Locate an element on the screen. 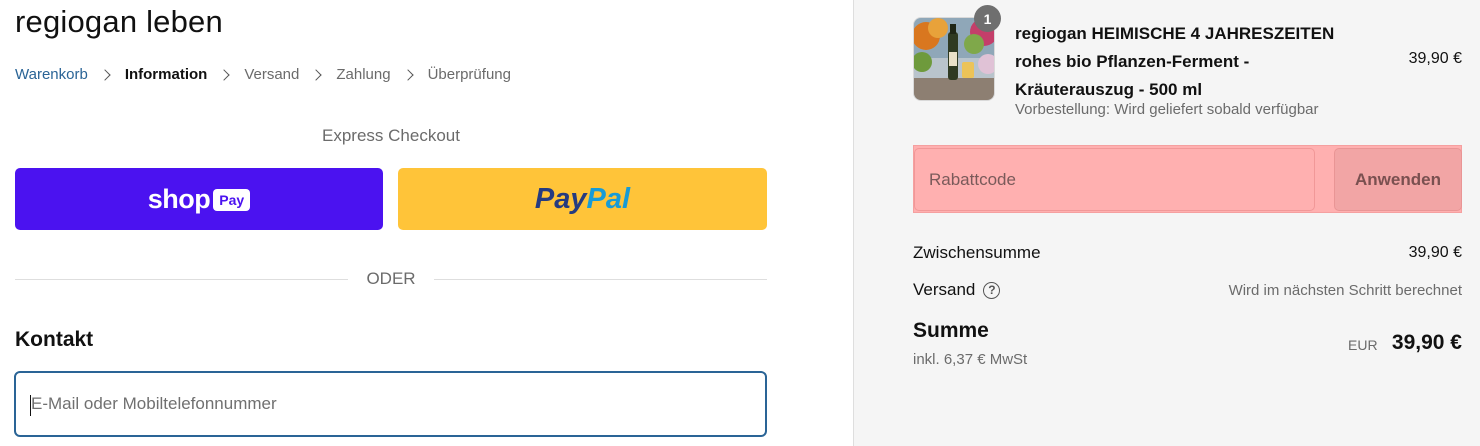  paypal-logo-pal: Pal is located at coordinates (608, 198).